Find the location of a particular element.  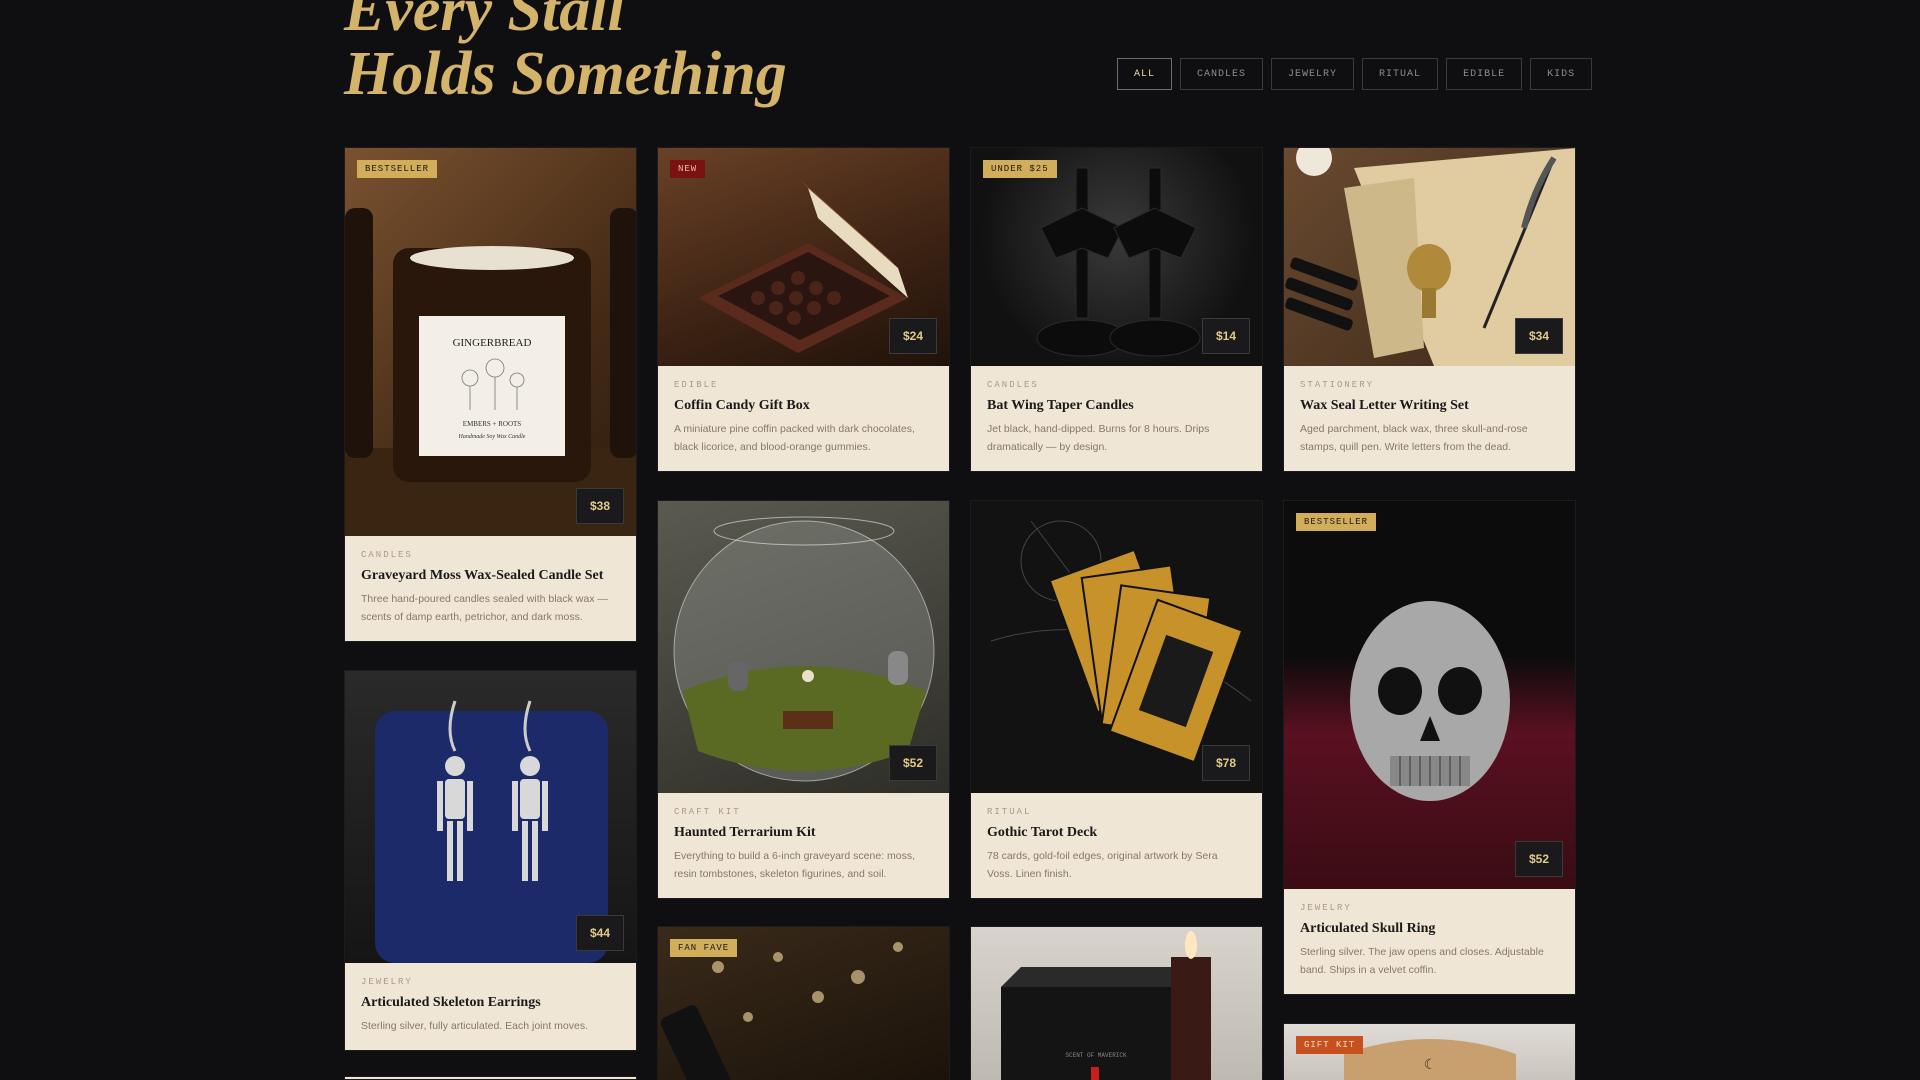

product-image: SCENT OF MAVERICK is located at coordinates (1116, 1003).